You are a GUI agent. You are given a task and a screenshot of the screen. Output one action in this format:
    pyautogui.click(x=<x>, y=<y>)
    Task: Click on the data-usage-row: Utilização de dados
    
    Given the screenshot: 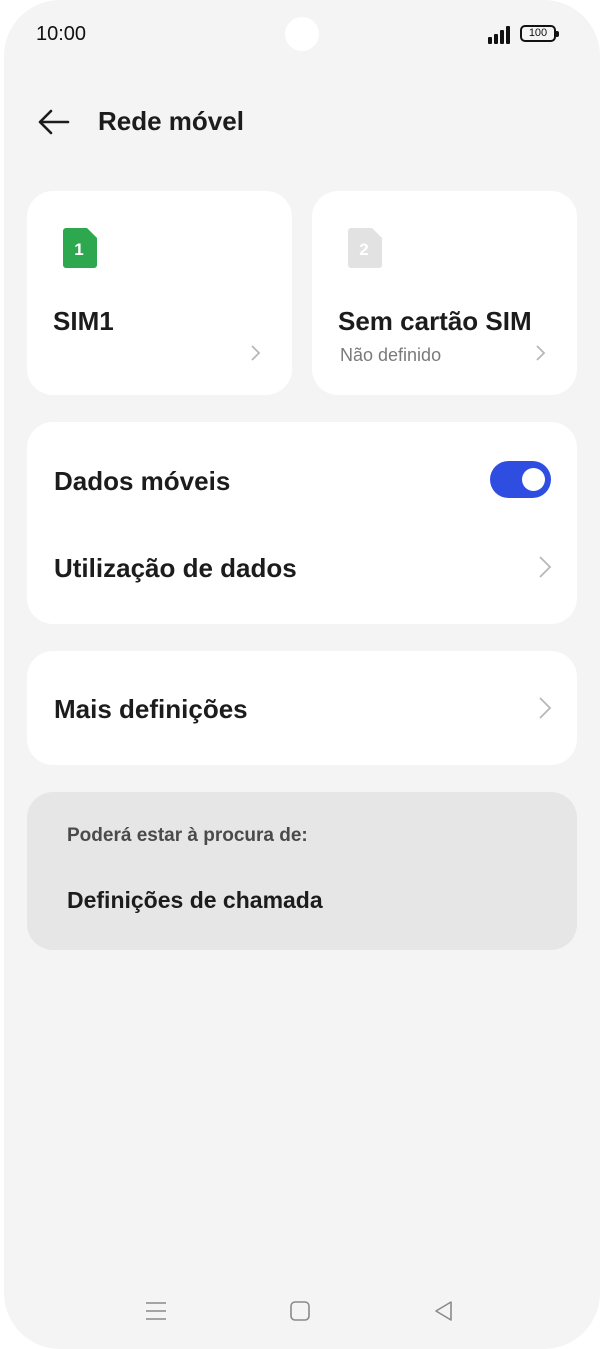 What is the action you would take?
    pyautogui.click(x=302, y=567)
    